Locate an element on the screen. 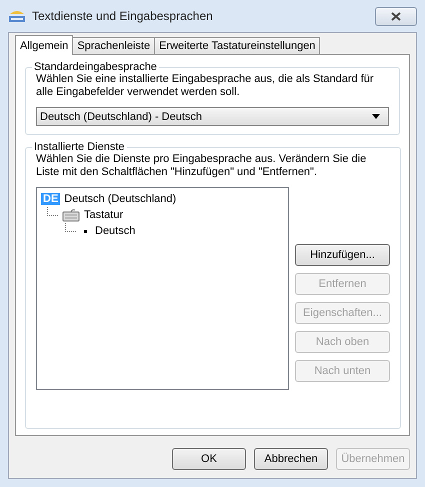  dialog-button: OK is located at coordinates (209, 459).